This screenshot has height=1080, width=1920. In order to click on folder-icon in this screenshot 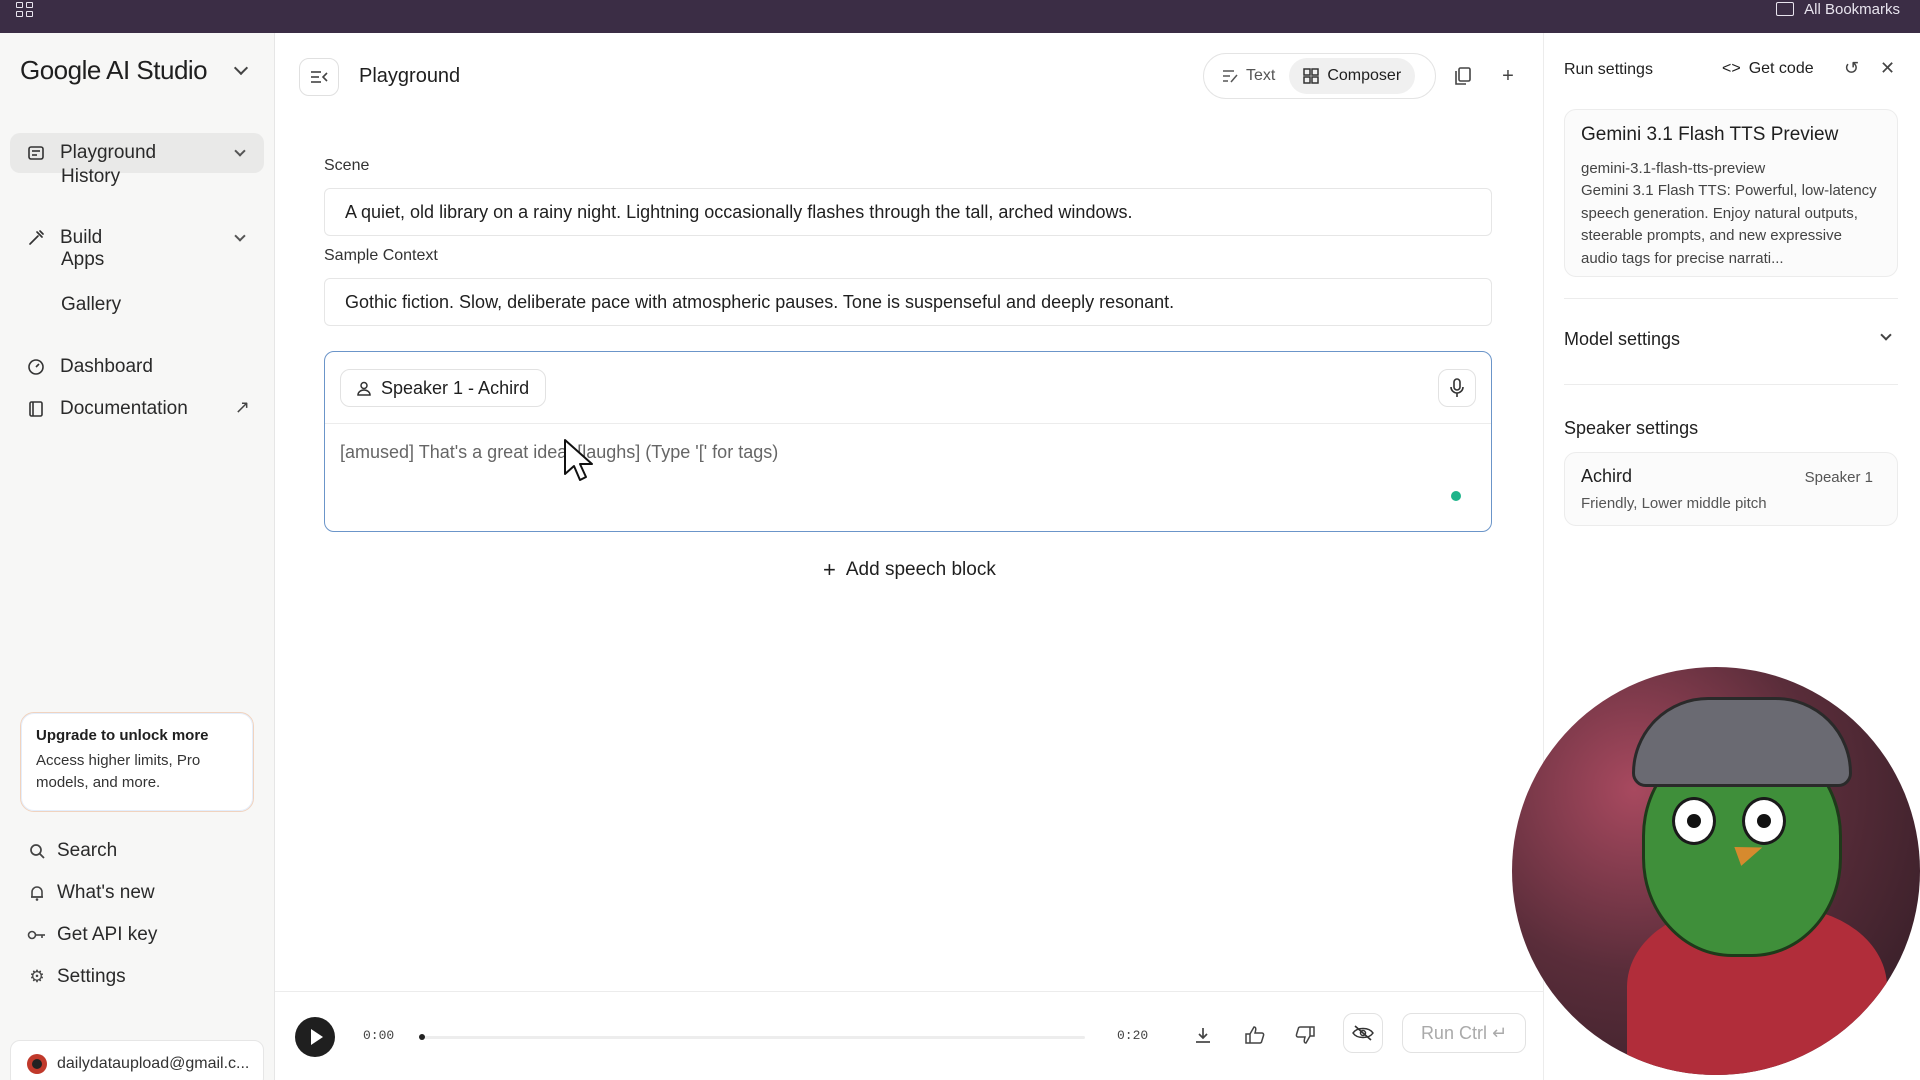, I will do `click(1785, 9)`.